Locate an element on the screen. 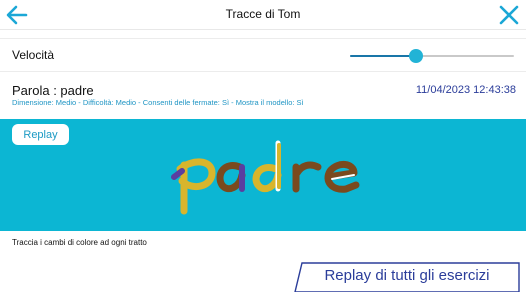  header-bar: Tracce di Tom is located at coordinates (263, 15).